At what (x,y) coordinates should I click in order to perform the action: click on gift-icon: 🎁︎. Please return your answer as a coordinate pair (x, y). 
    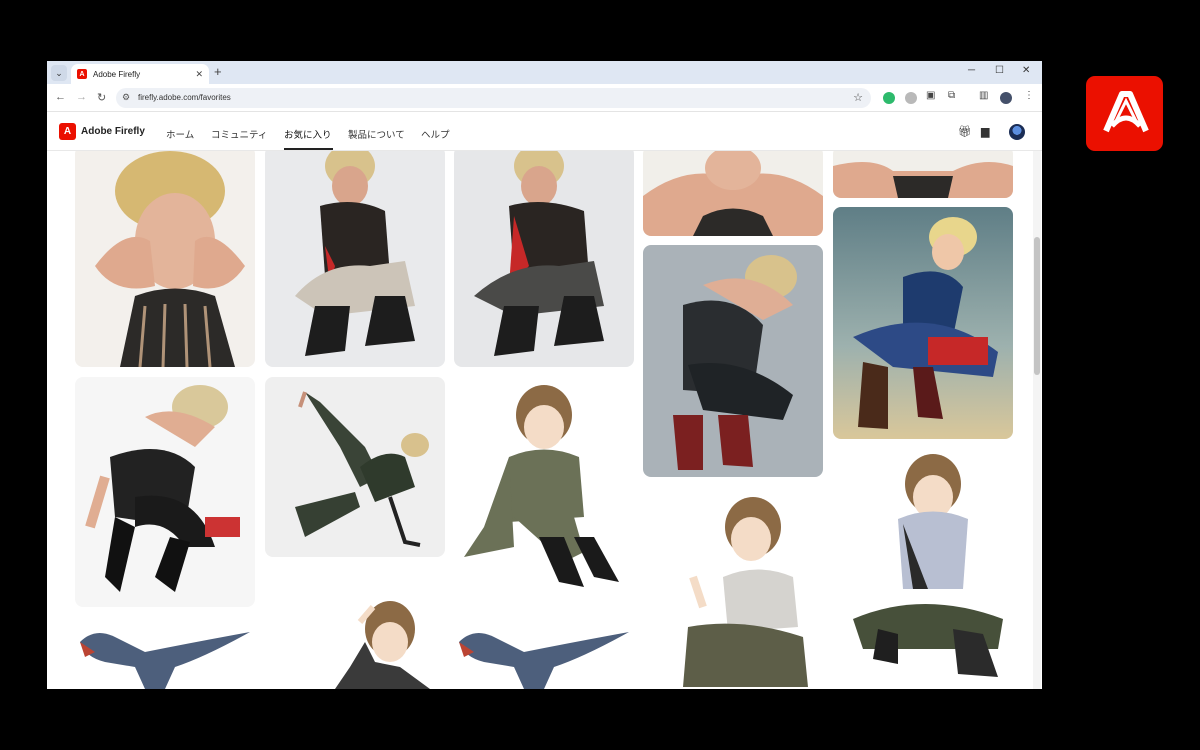
    Looking at the image, I should click on (965, 131).